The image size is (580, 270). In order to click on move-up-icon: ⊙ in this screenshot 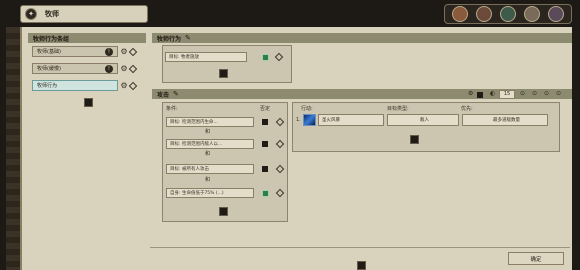, I will do `click(522, 93)`.